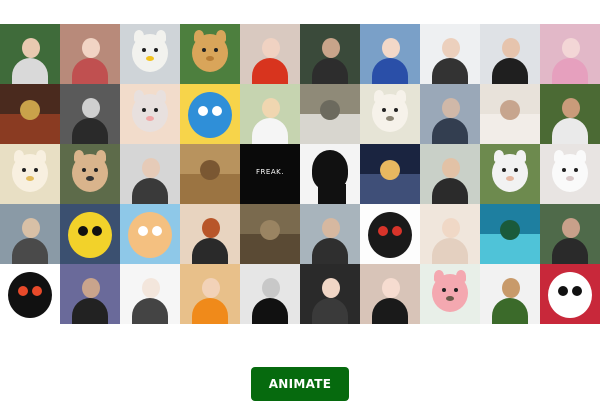 This screenshot has width=601, height=402. I want to click on avatar-tile: FREAK., so click(270, 174).